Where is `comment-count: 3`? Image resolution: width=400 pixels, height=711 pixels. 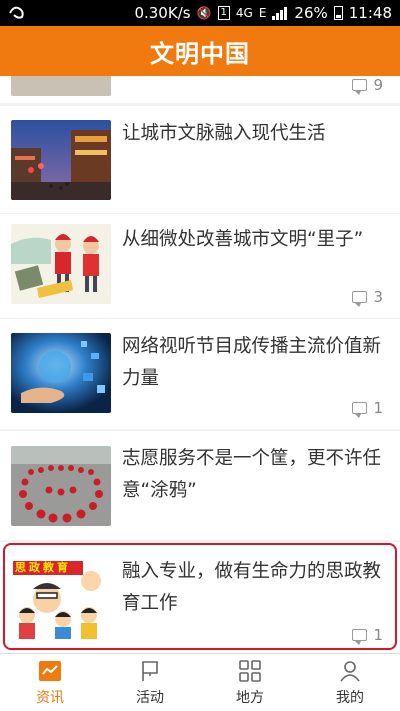
comment-count: 3 is located at coordinates (367, 297).